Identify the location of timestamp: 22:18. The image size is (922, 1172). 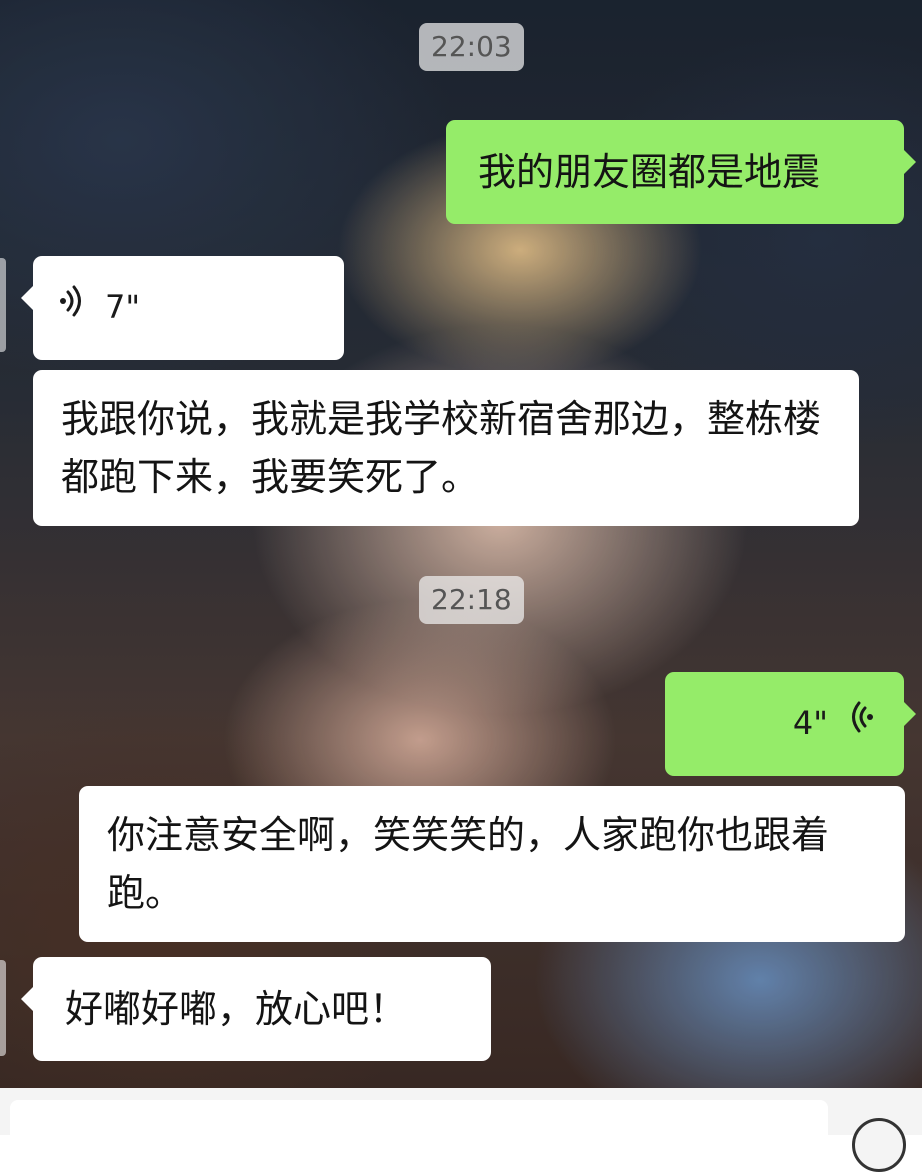
(471, 600).